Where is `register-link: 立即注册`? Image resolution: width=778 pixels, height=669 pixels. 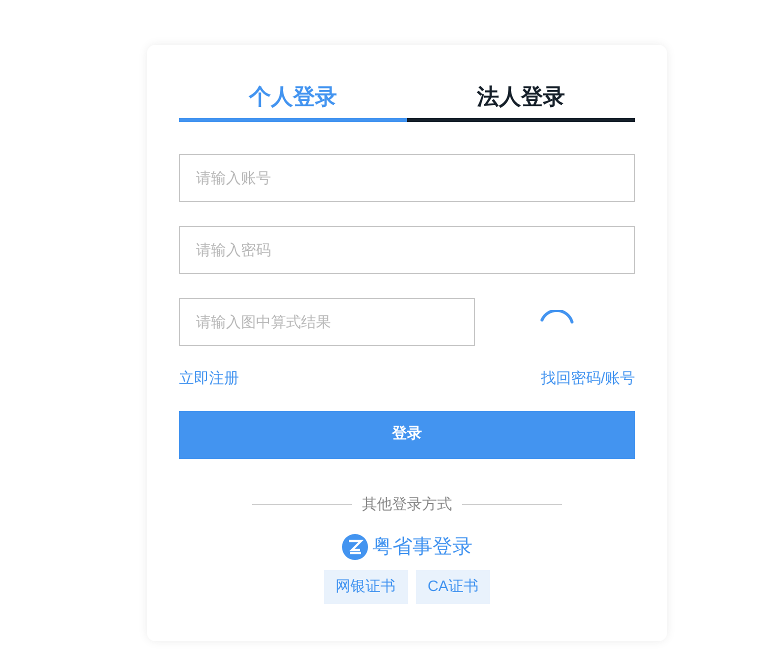
register-link: 立即注册 is located at coordinates (209, 379).